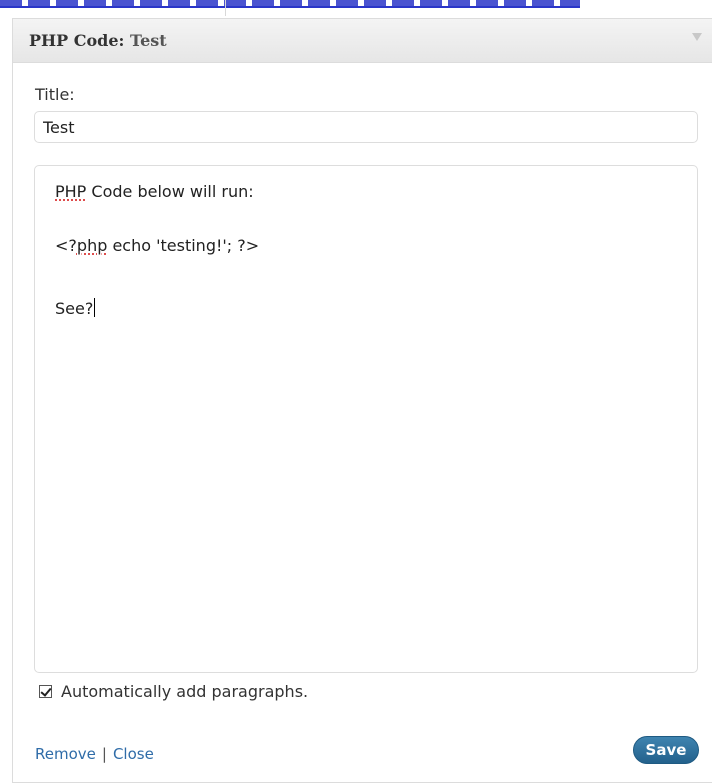  I want to click on auto-paragraphs-label: Automatically add paragraphs., so click(184, 691).